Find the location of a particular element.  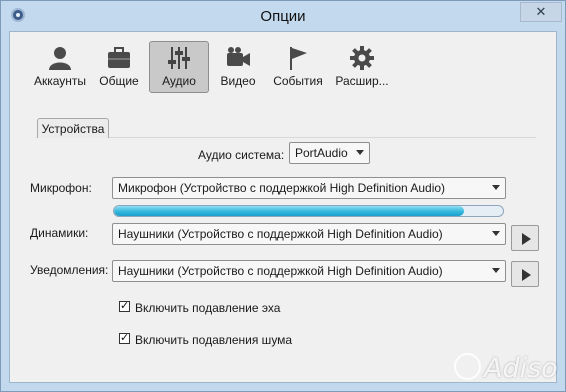

echo-cancellation-label: Включить подавление эха is located at coordinates (208, 308).